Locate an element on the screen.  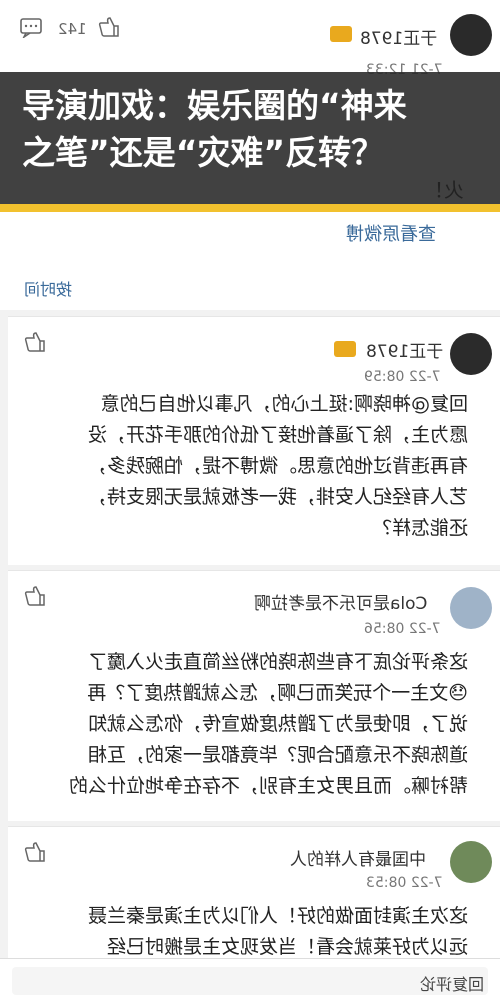
comment-time: 7-22 08:56 is located at coordinates (402, 629).